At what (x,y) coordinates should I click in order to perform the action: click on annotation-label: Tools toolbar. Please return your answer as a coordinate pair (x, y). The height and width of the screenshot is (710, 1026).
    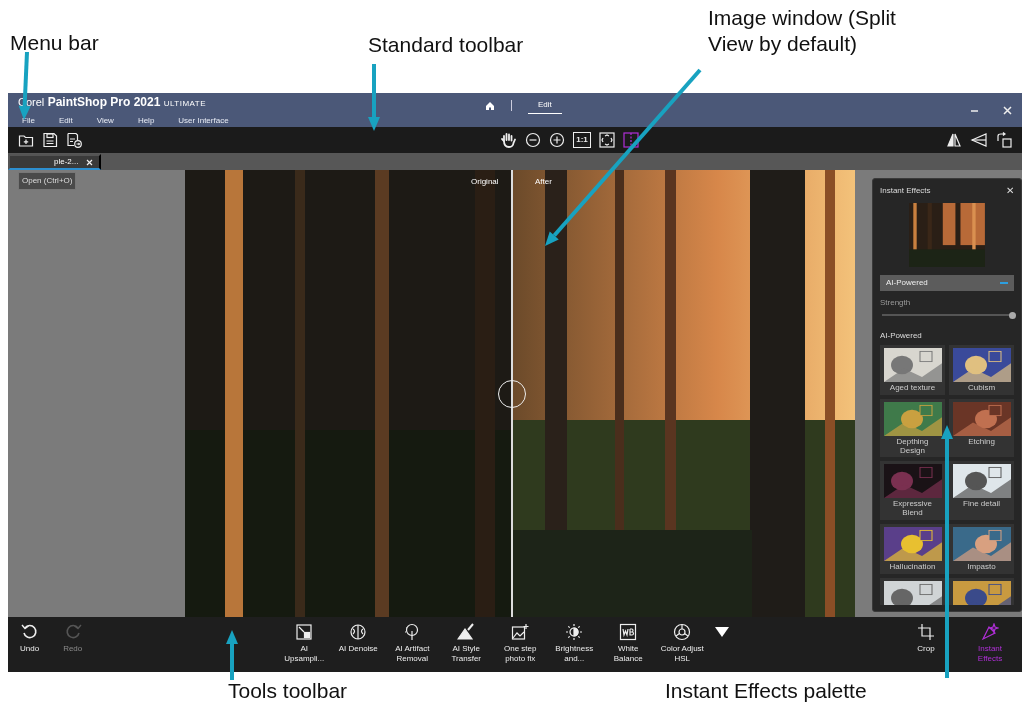
    Looking at the image, I should click on (288, 691).